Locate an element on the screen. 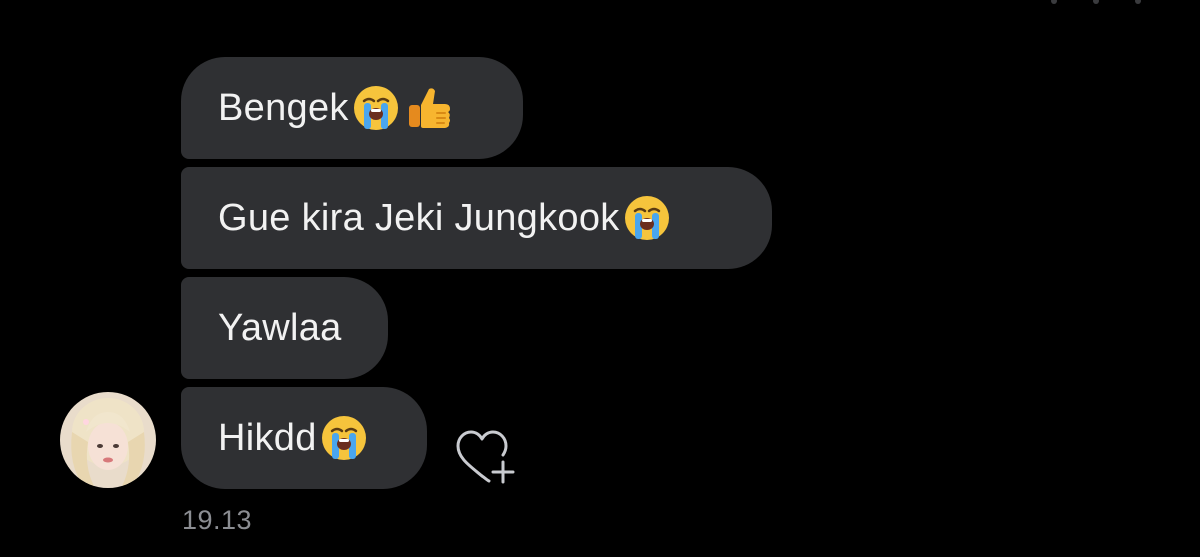 The height and width of the screenshot is (557, 1200). message-text: Hikdd is located at coordinates (267, 437).